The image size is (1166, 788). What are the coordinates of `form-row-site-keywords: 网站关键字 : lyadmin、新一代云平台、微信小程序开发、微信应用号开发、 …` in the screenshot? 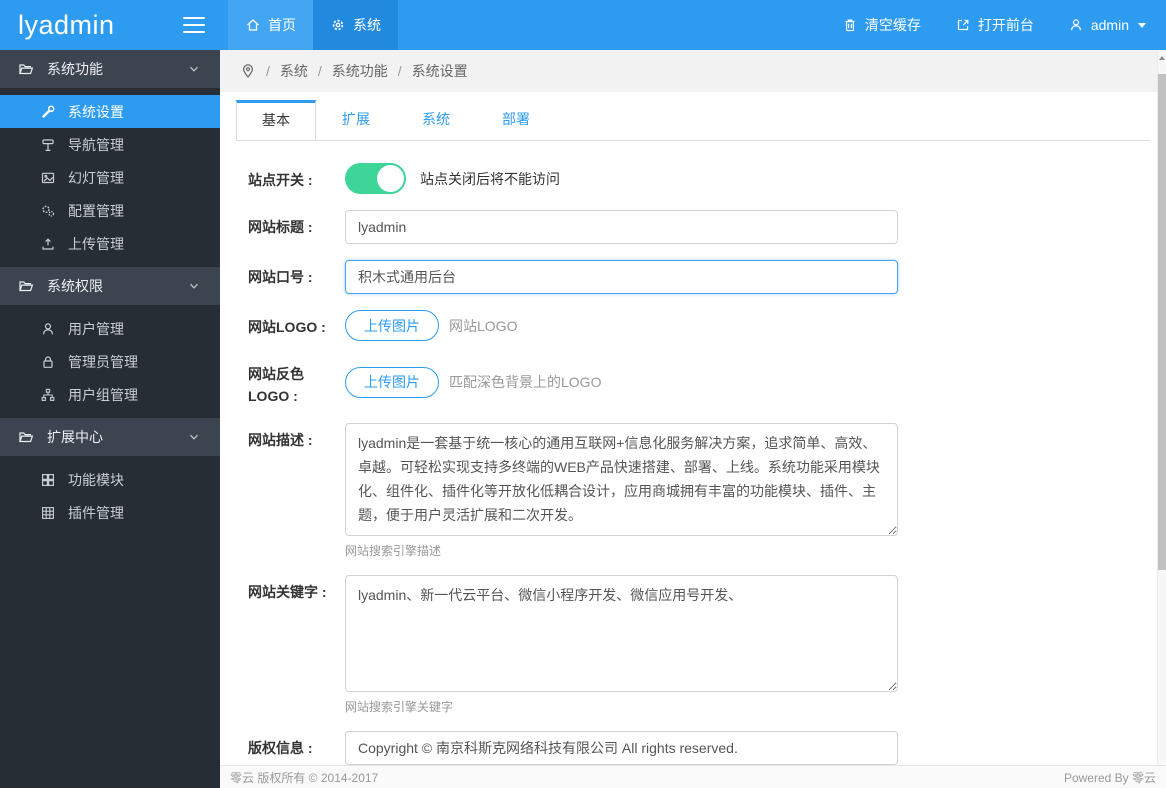 It's located at (707, 645).